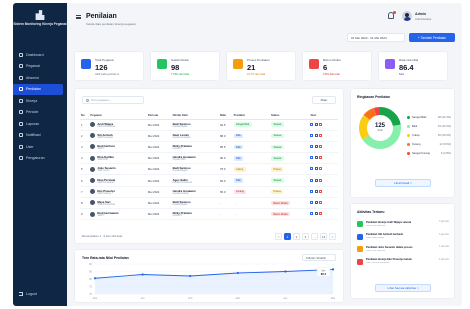  I want to click on stat-label: Proses Penilaian, so click(258, 60).